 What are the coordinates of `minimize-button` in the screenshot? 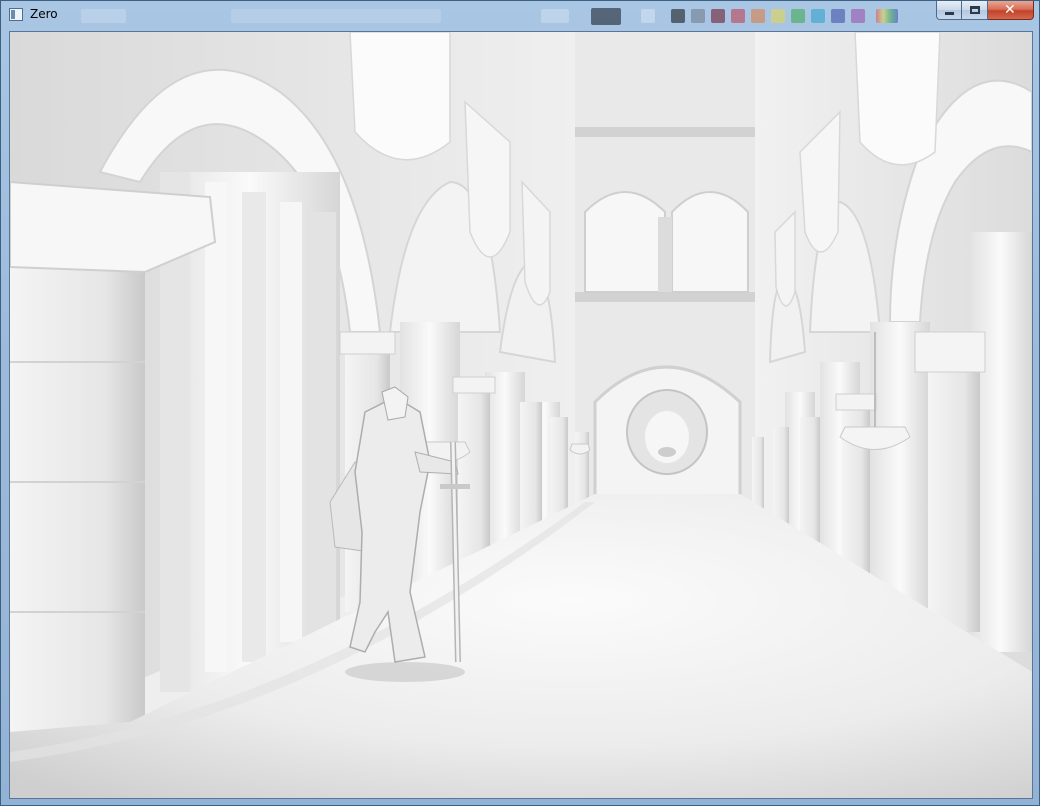 It's located at (949, 10).